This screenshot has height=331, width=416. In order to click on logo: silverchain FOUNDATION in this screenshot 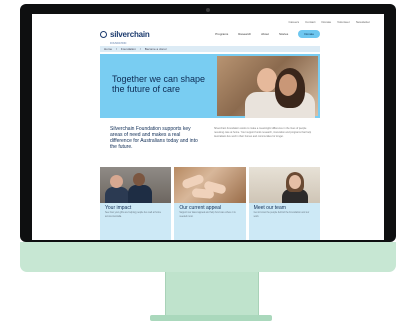, I will do `click(125, 34)`.